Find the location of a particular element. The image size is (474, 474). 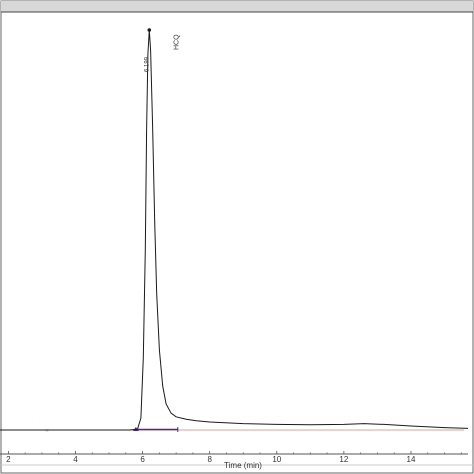

x-axis-label: Time (min) is located at coordinates (243, 465).